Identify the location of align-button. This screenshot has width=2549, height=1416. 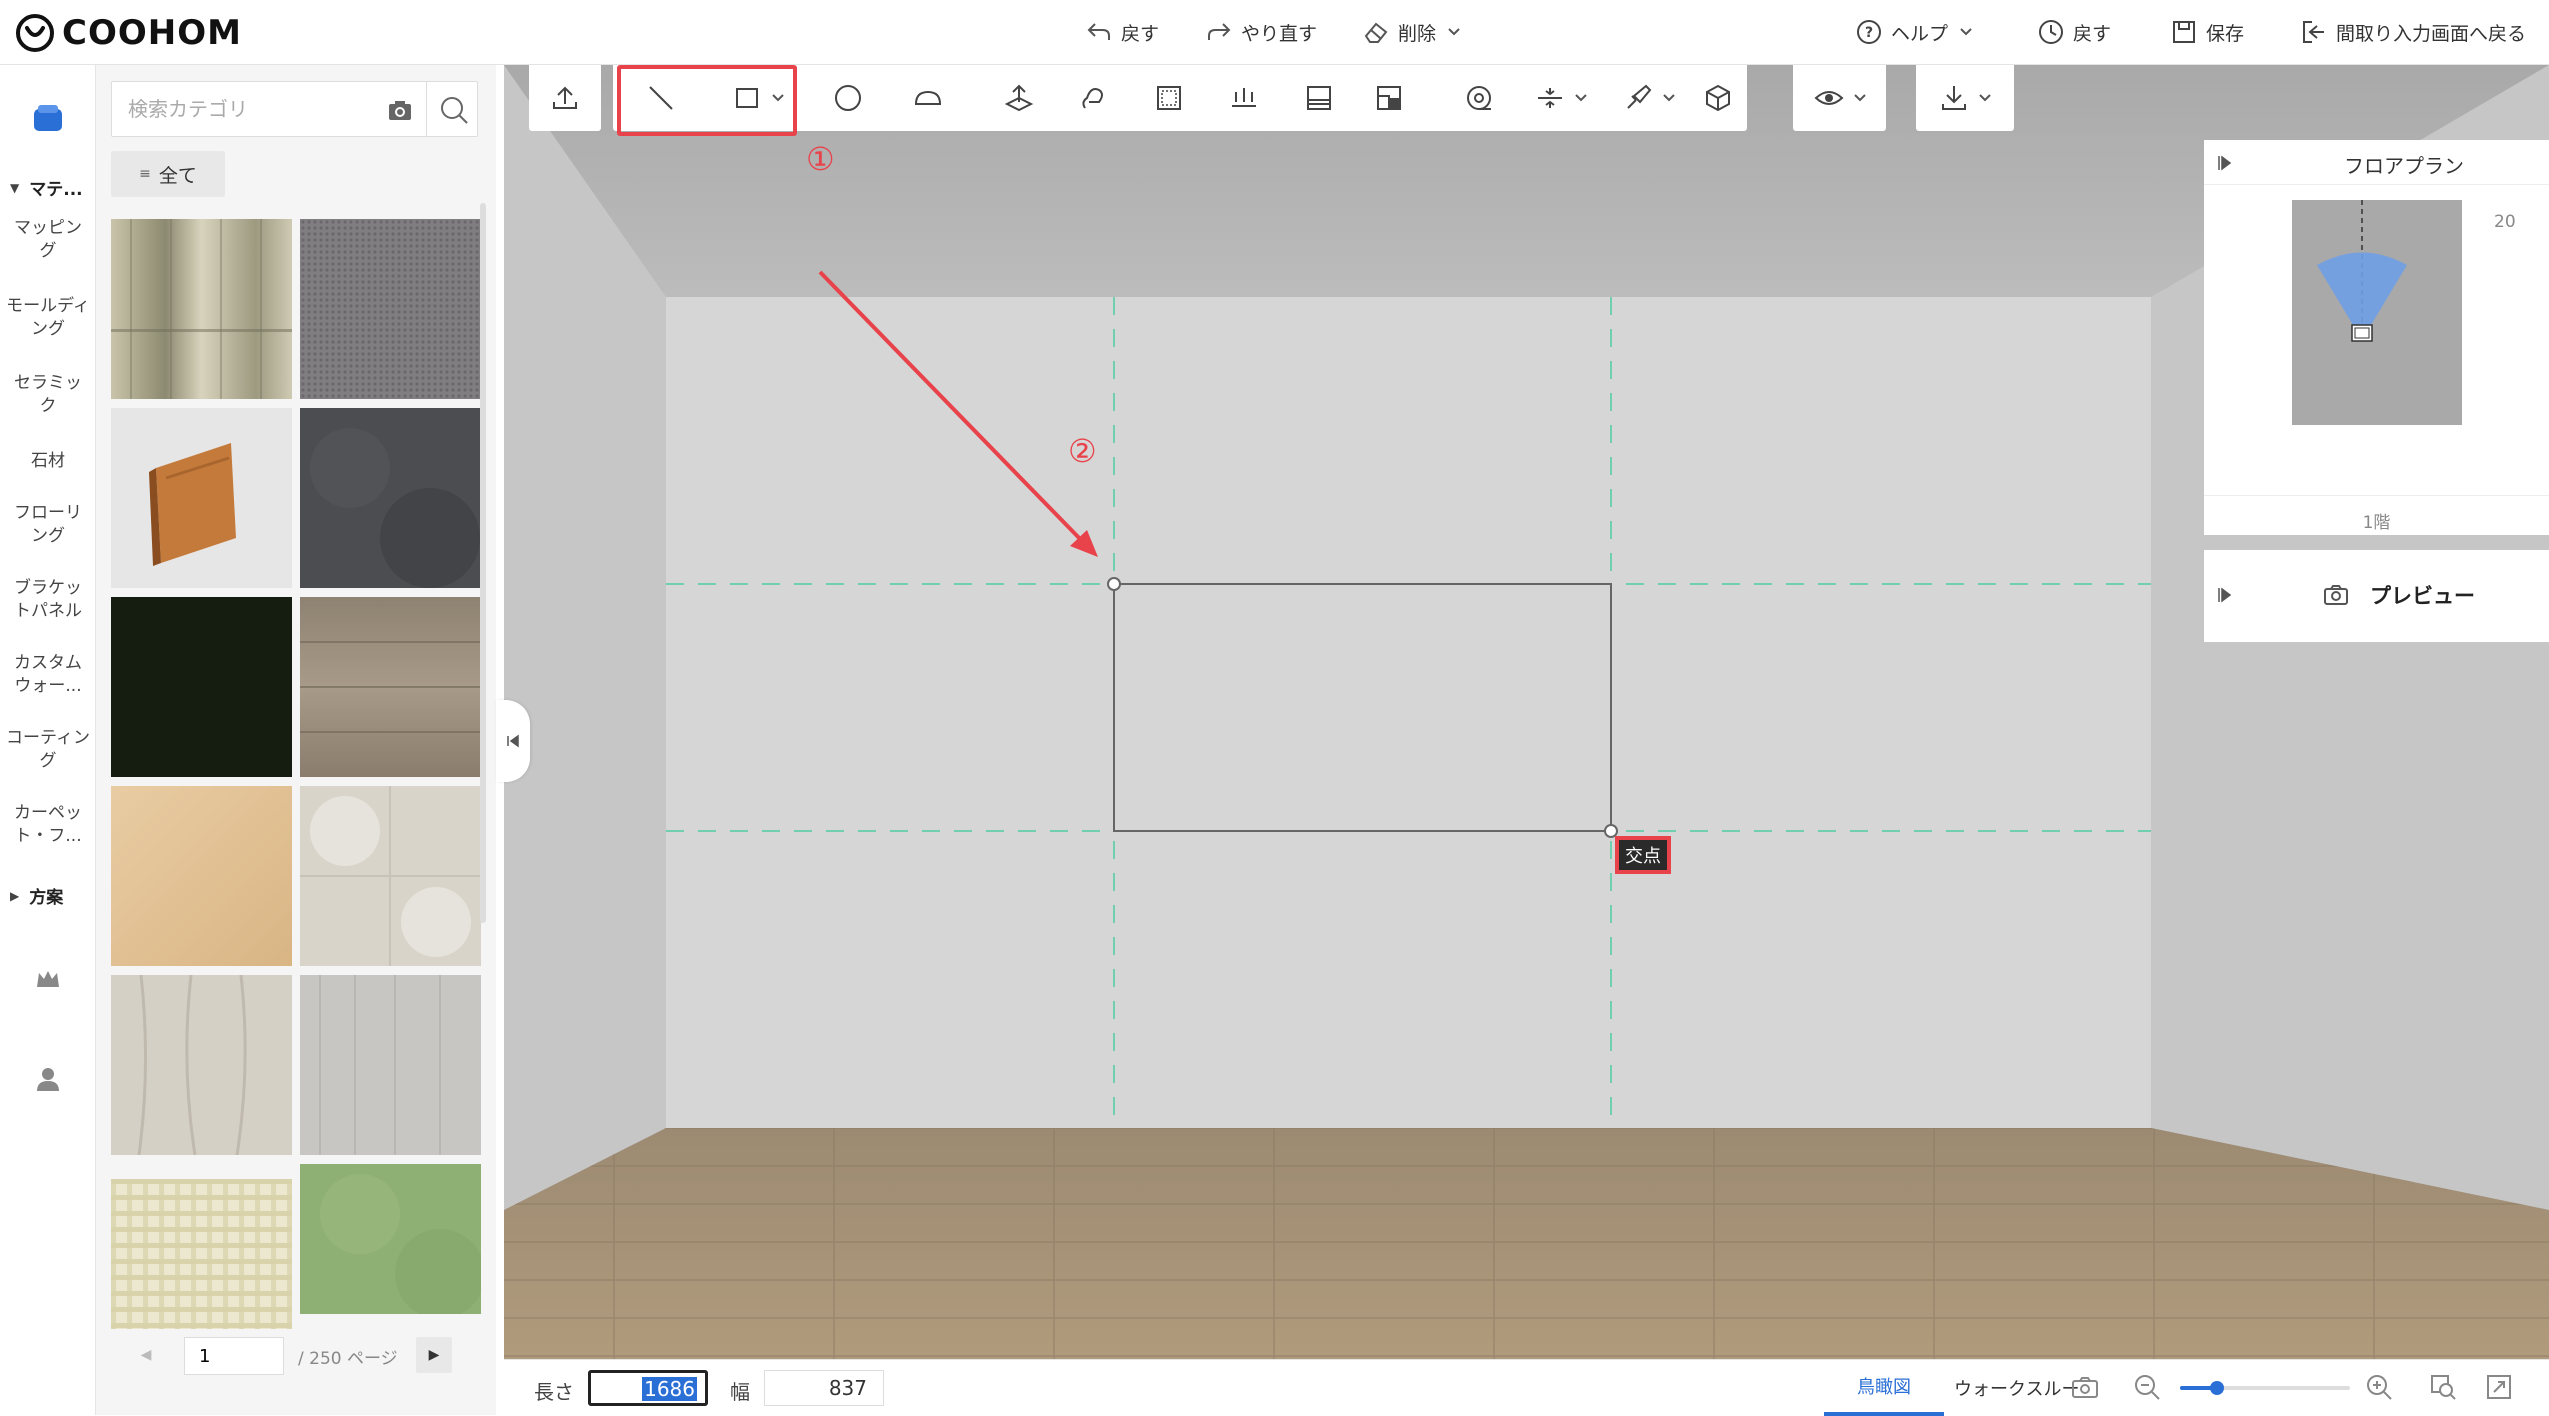
(1561, 98).